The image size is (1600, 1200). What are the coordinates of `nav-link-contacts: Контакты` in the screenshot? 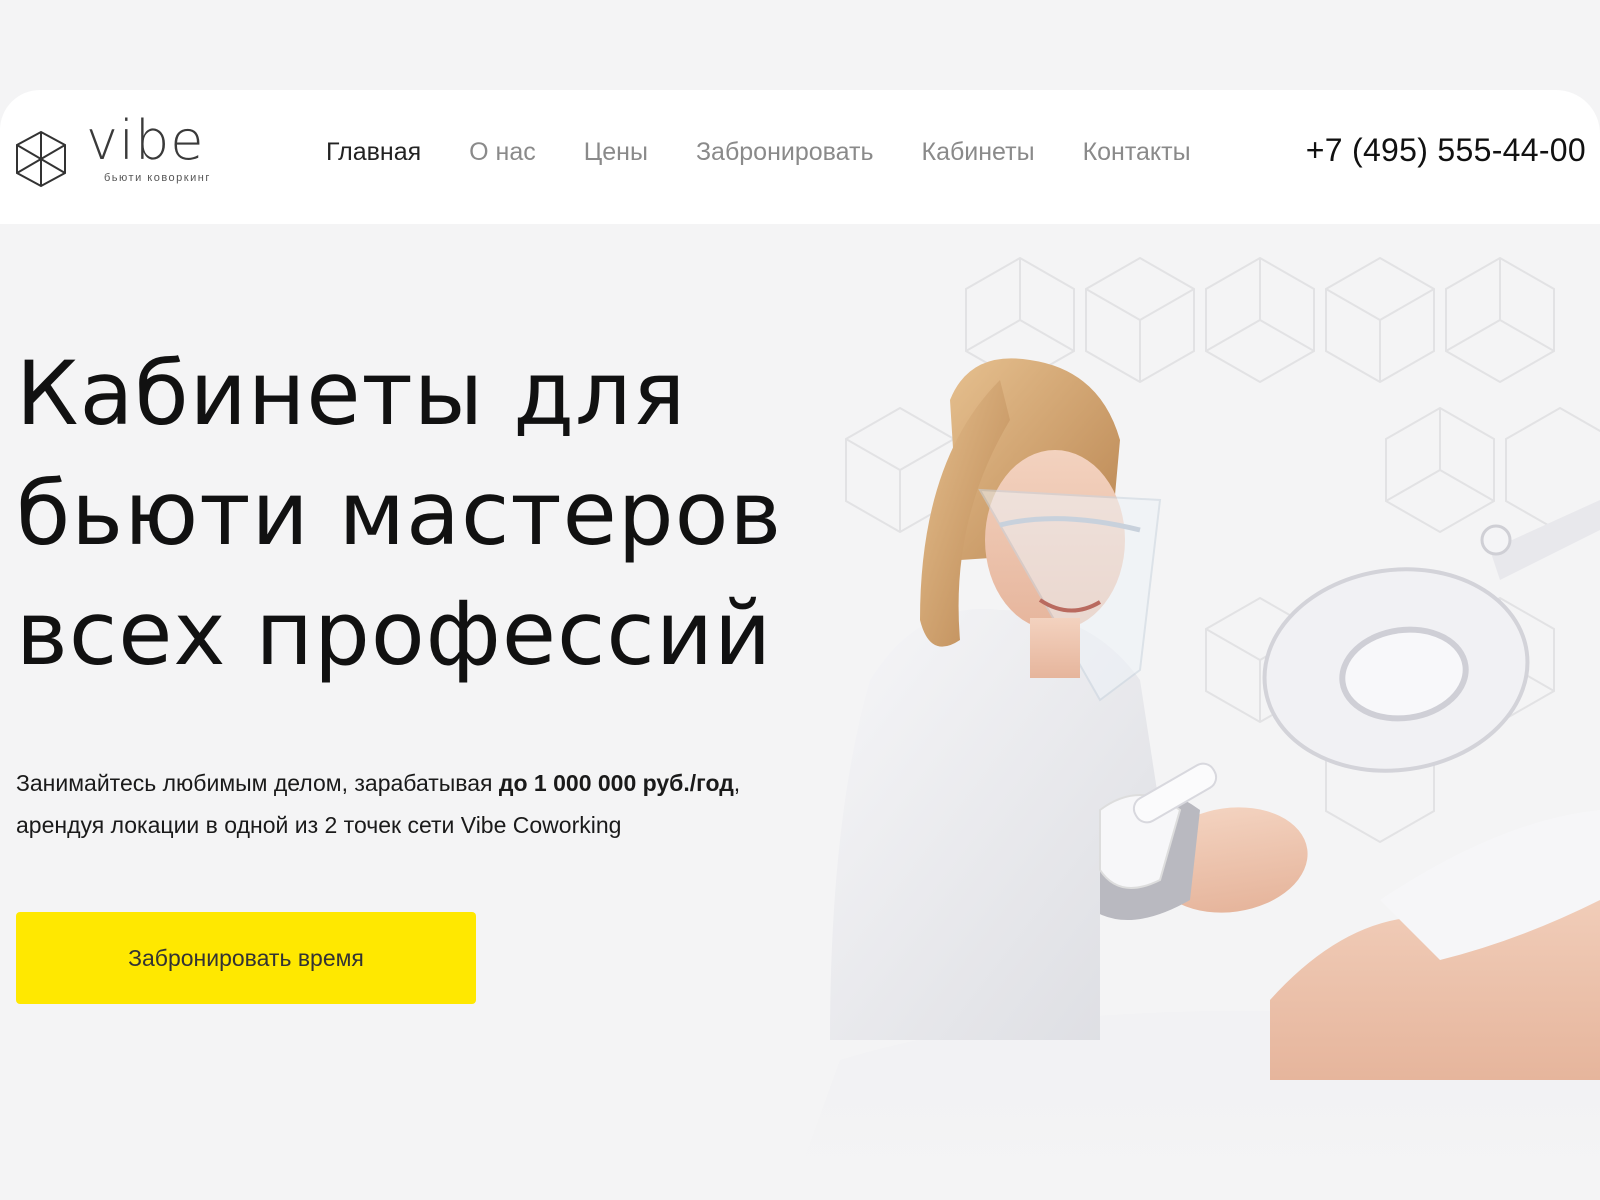 It's located at (1137, 152).